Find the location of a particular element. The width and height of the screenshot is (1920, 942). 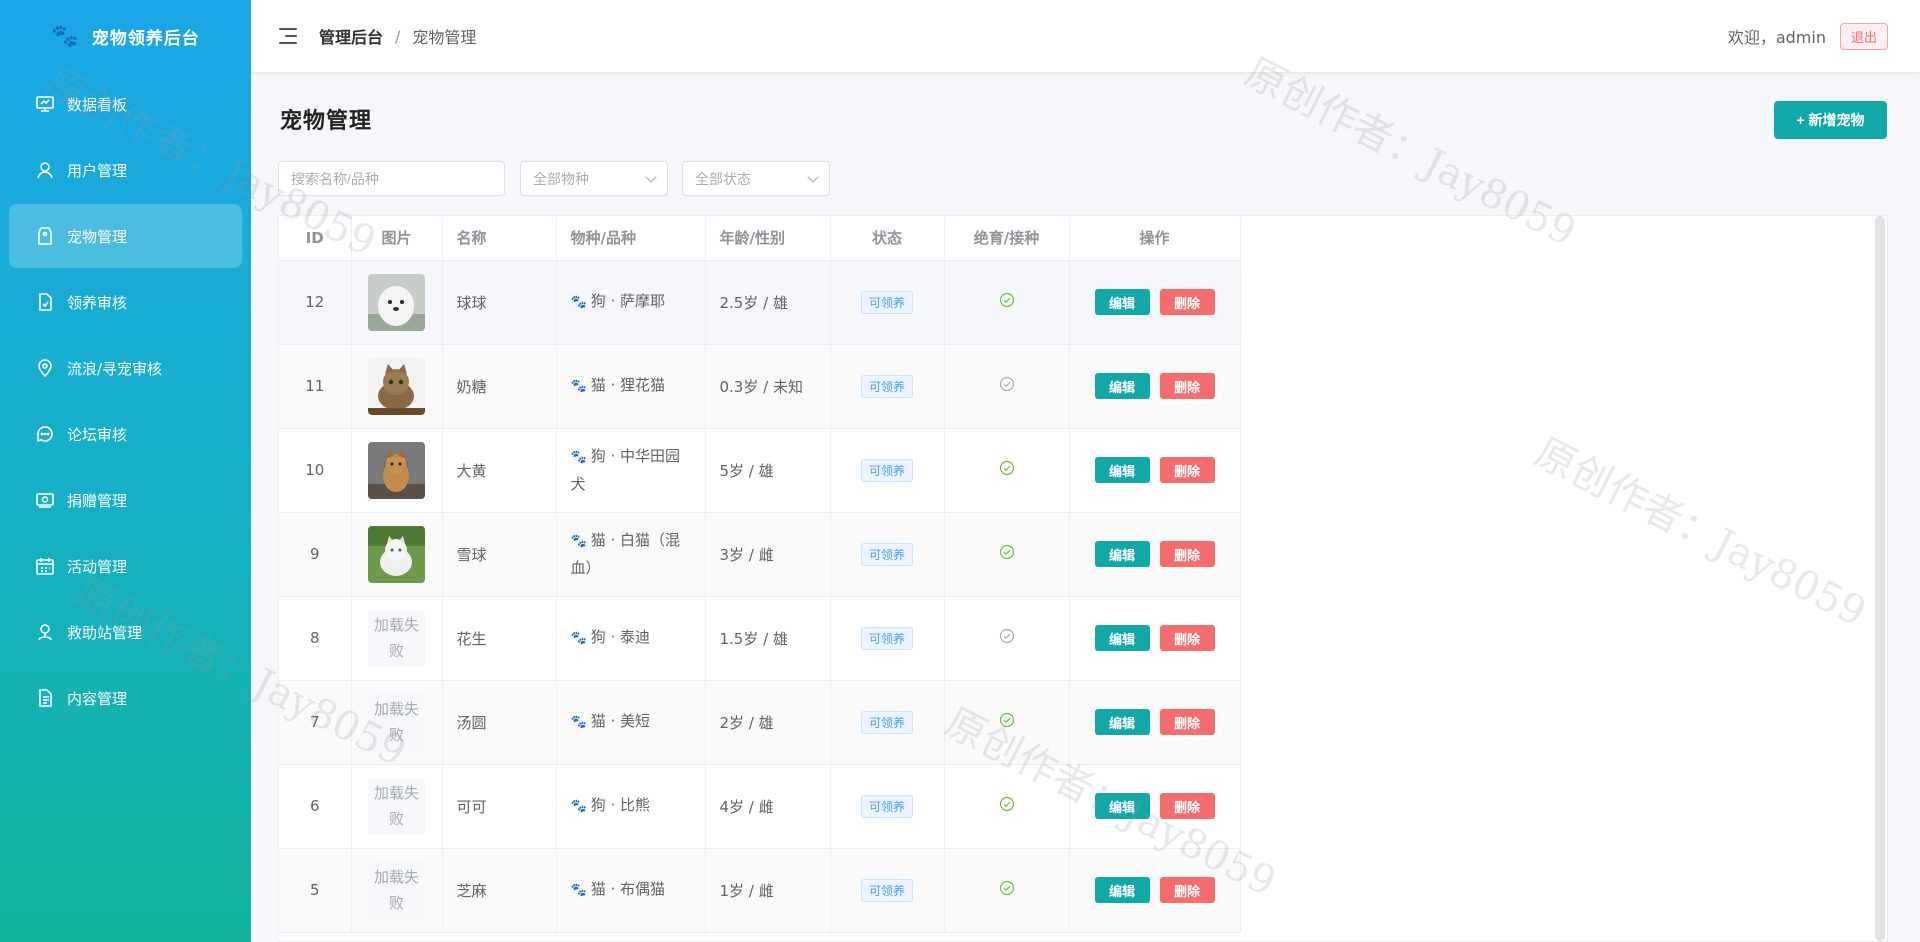

cell-name: 芝麻 is located at coordinates (499, 890).